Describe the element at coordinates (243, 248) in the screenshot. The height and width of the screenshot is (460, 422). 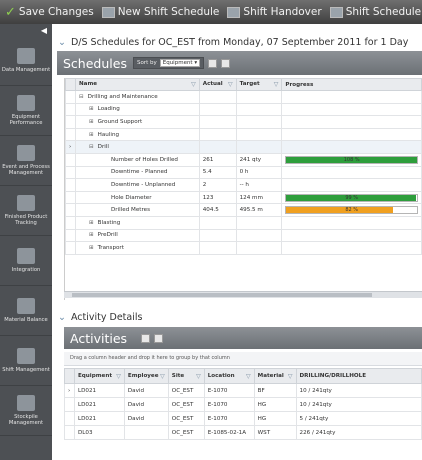
I see `table-row: ⊞ Transport` at that location.